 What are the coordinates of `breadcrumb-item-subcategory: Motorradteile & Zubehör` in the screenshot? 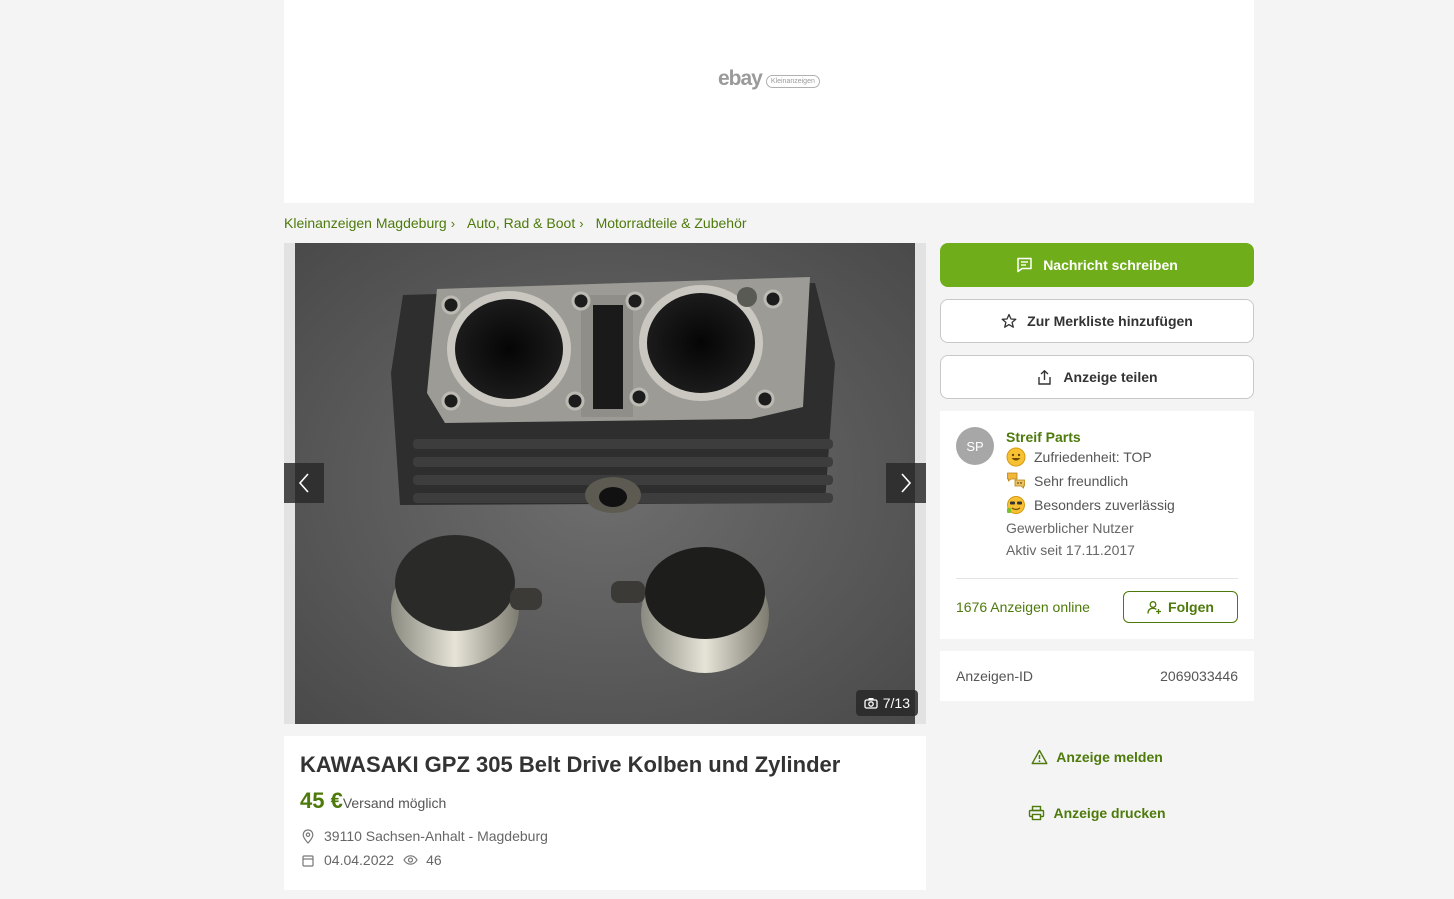 It's located at (671, 223).